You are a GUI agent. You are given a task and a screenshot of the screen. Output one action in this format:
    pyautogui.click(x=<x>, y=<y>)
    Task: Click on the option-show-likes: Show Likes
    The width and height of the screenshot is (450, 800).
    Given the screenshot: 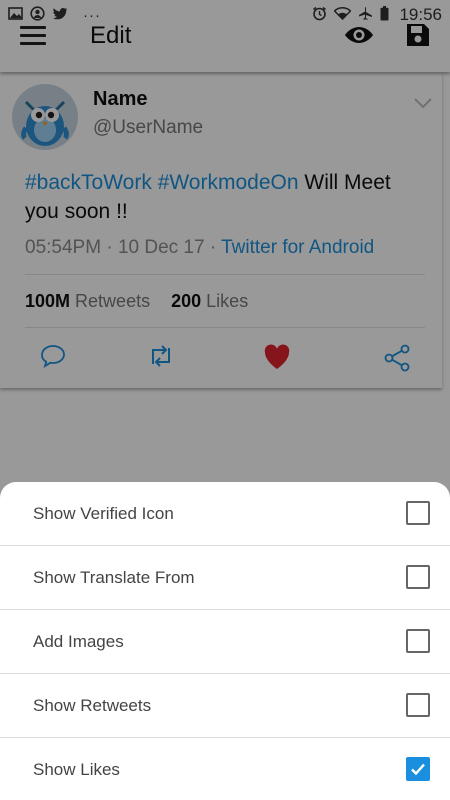 What is the action you would take?
    pyautogui.click(x=225, y=769)
    